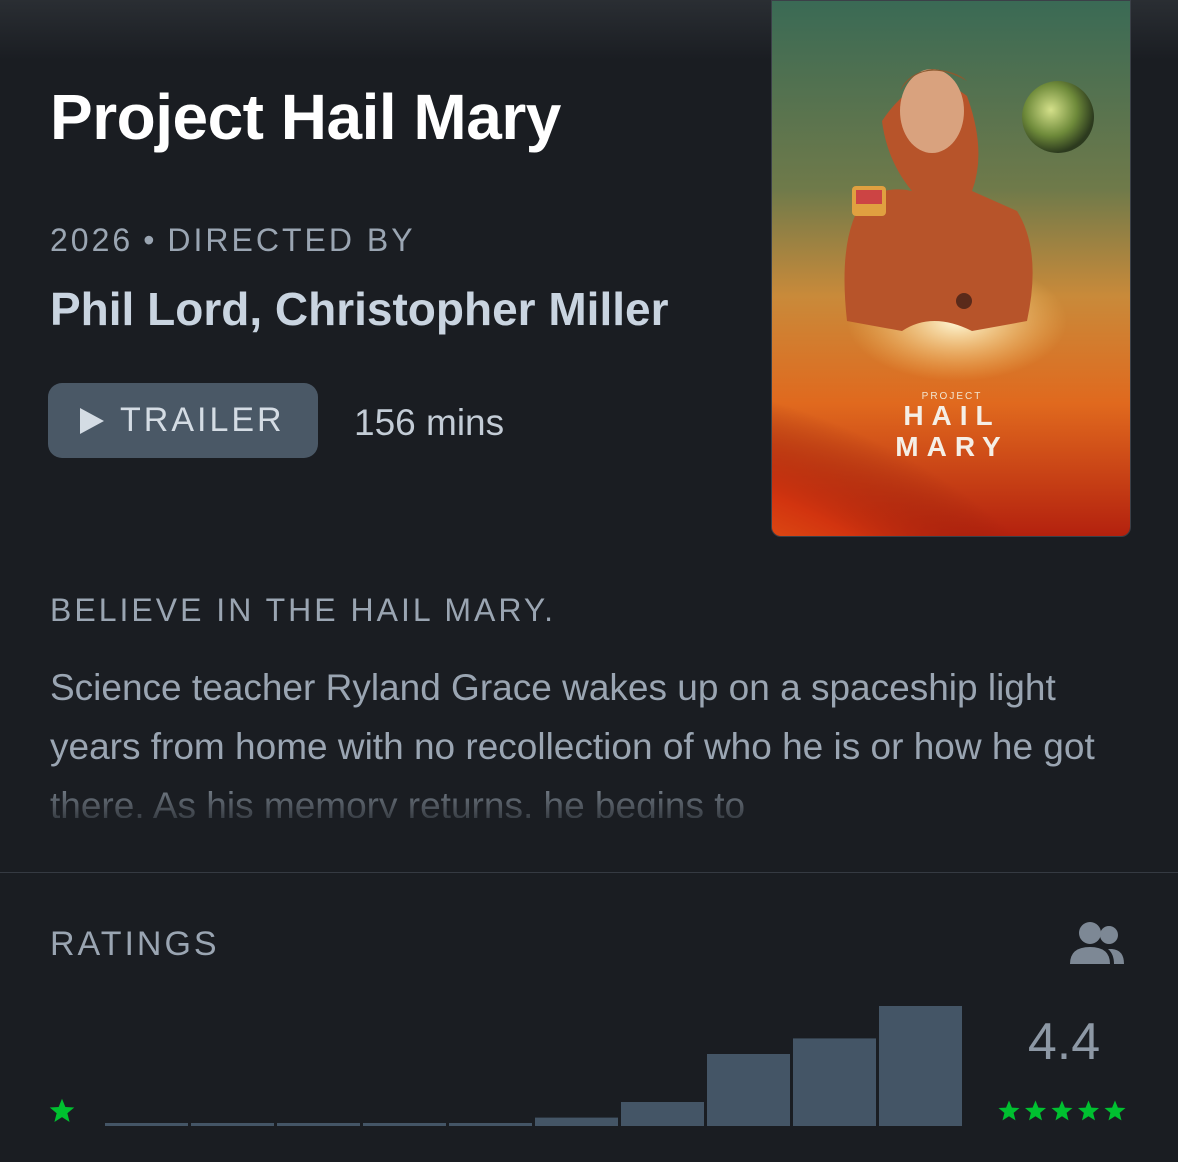  I want to click on five-star-icons, so click(1062, 1110).